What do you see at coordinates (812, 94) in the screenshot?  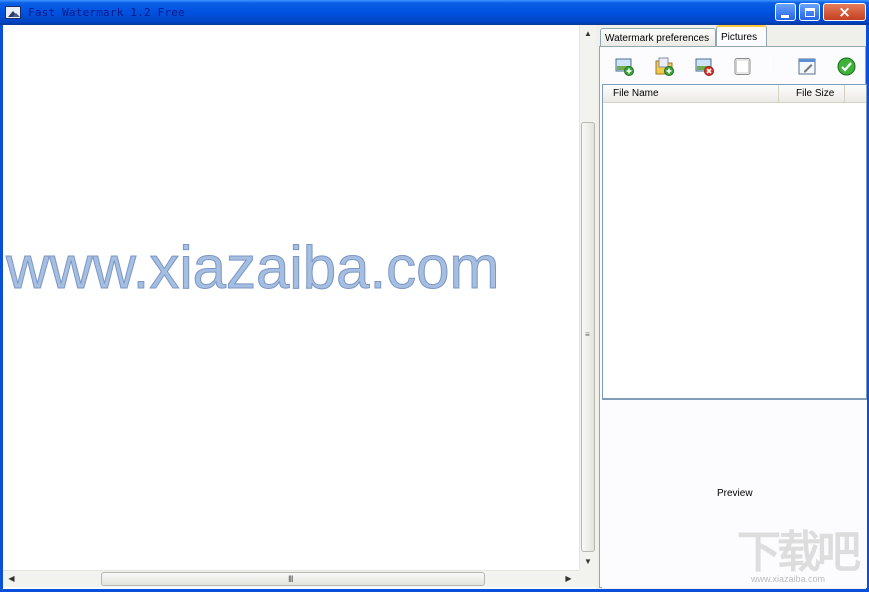 I see `column-file-size: File Size` at bounding box center [812, 94].